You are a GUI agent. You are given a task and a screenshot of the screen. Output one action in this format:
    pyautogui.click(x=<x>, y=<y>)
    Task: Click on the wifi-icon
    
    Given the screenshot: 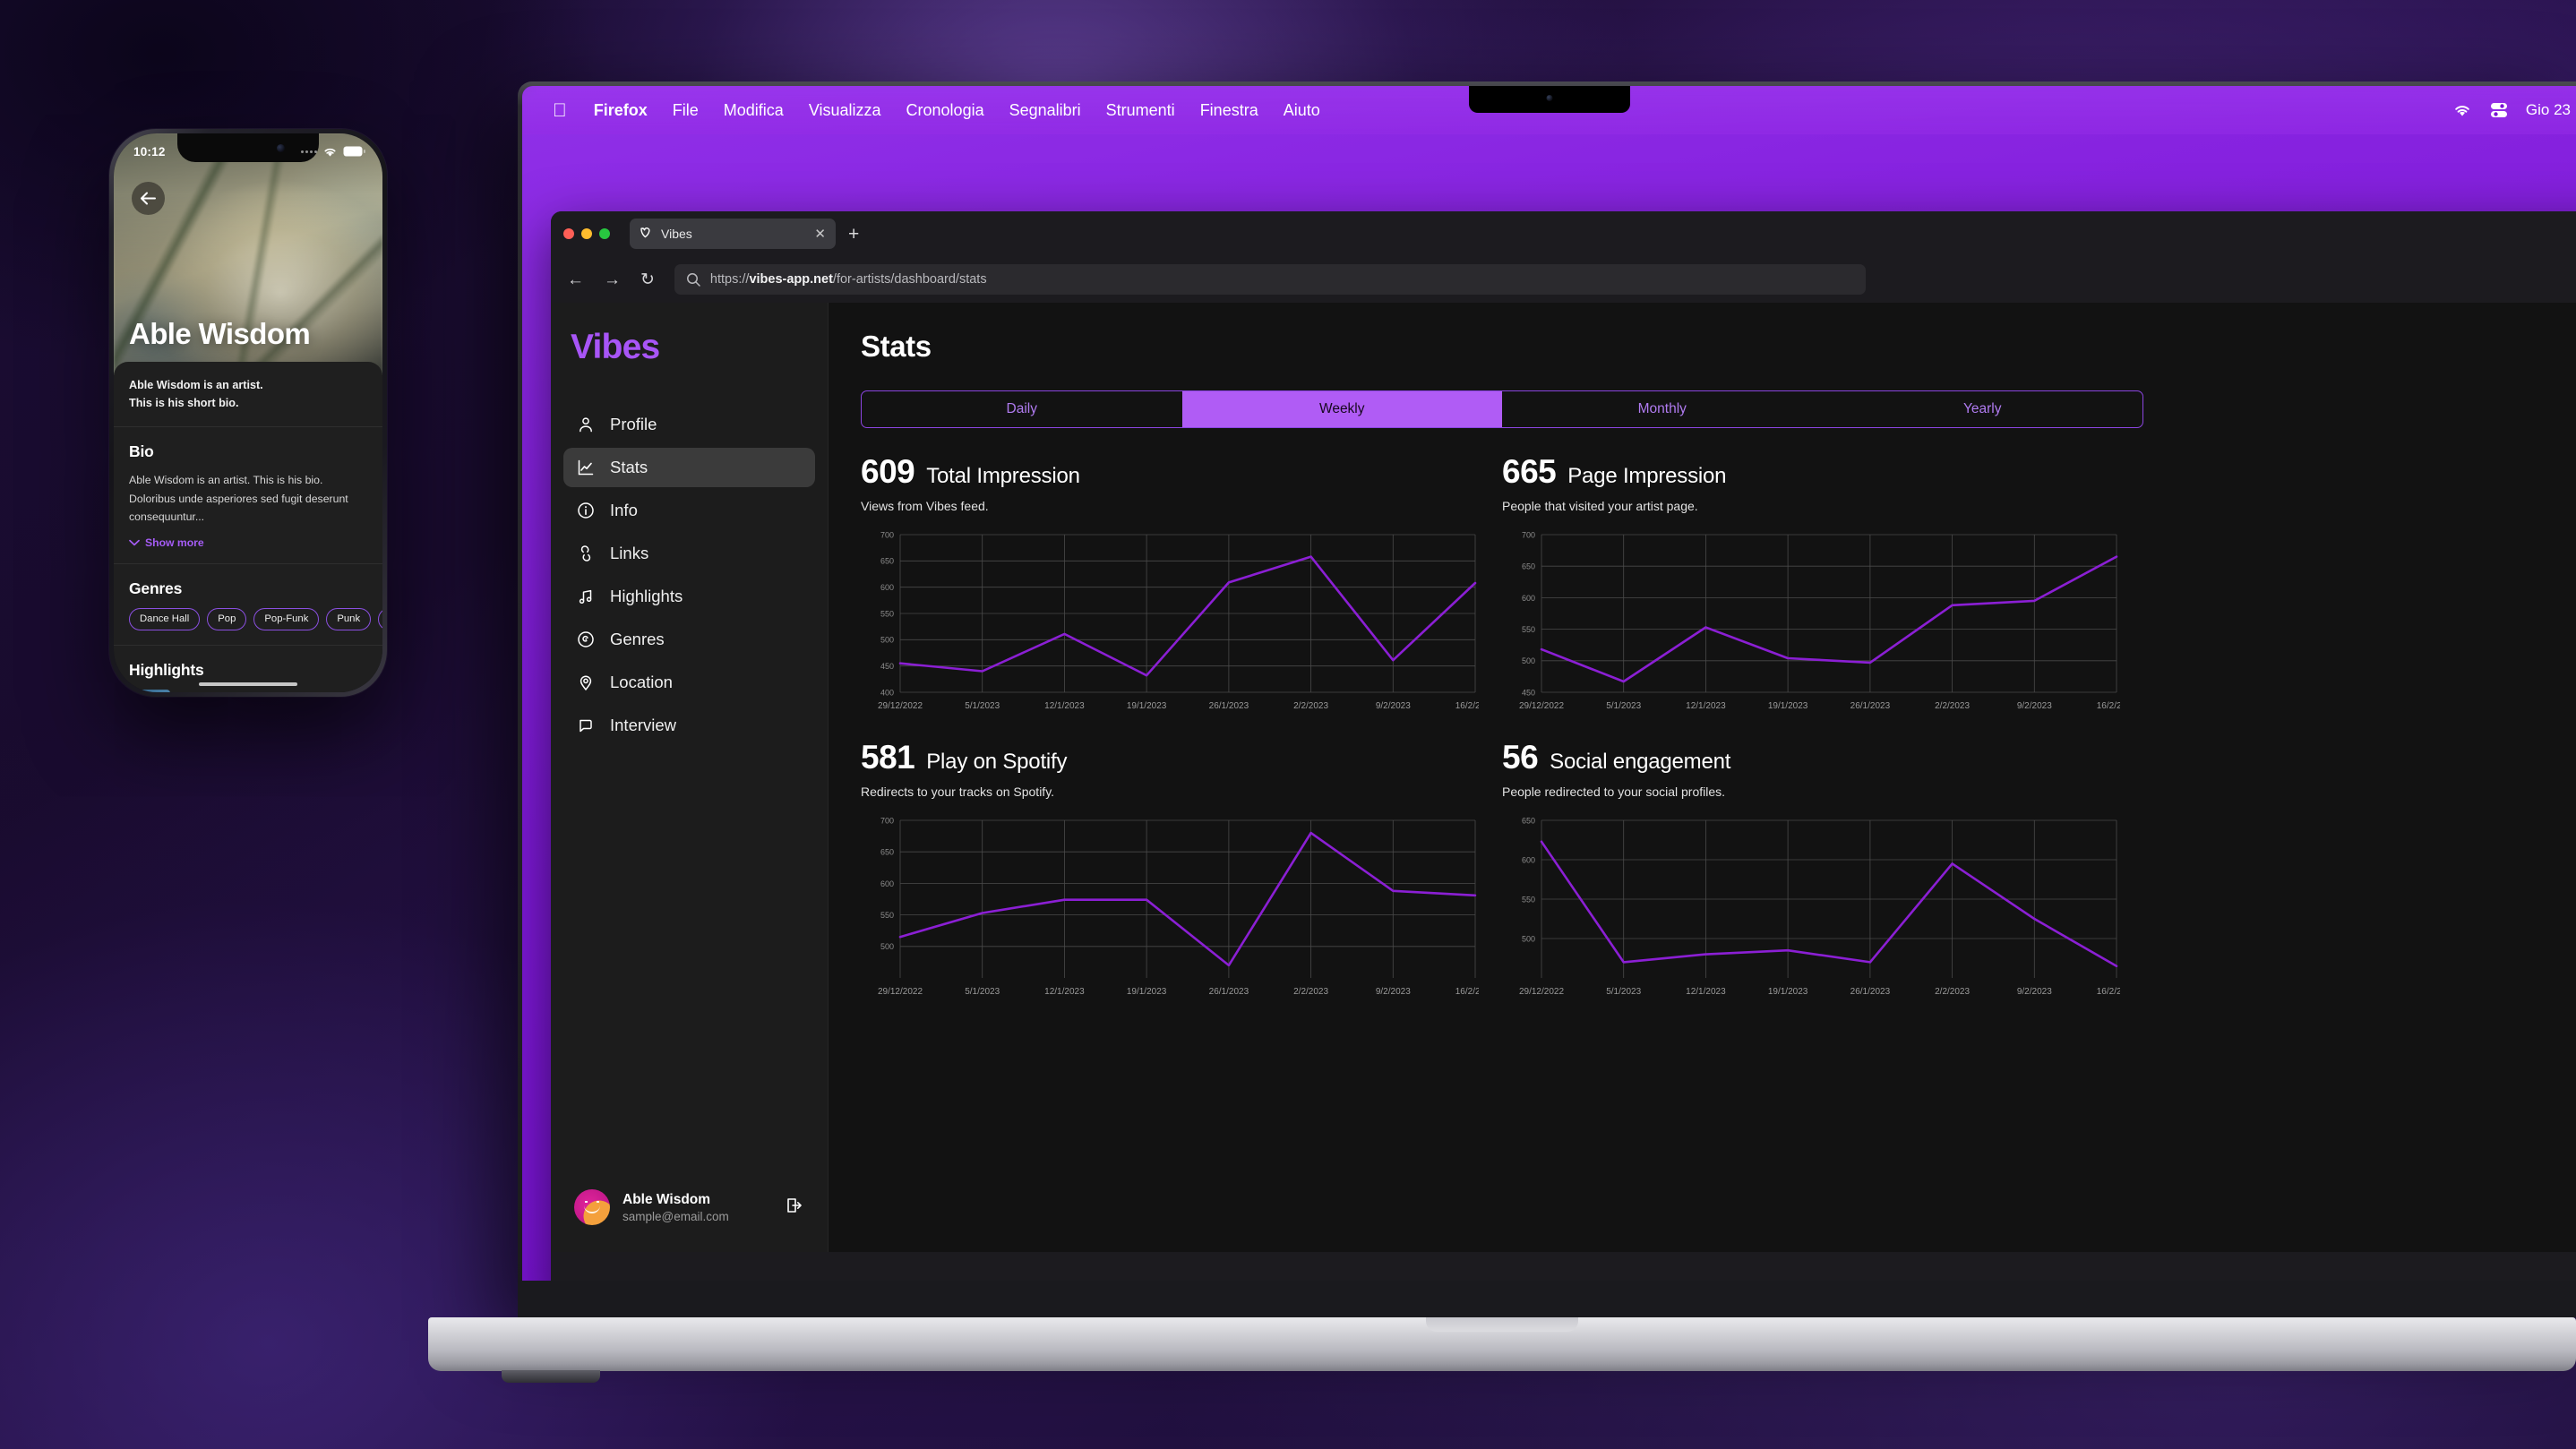 What is the action you would take?
    pyautogui.click(x=2462, y=110)
    